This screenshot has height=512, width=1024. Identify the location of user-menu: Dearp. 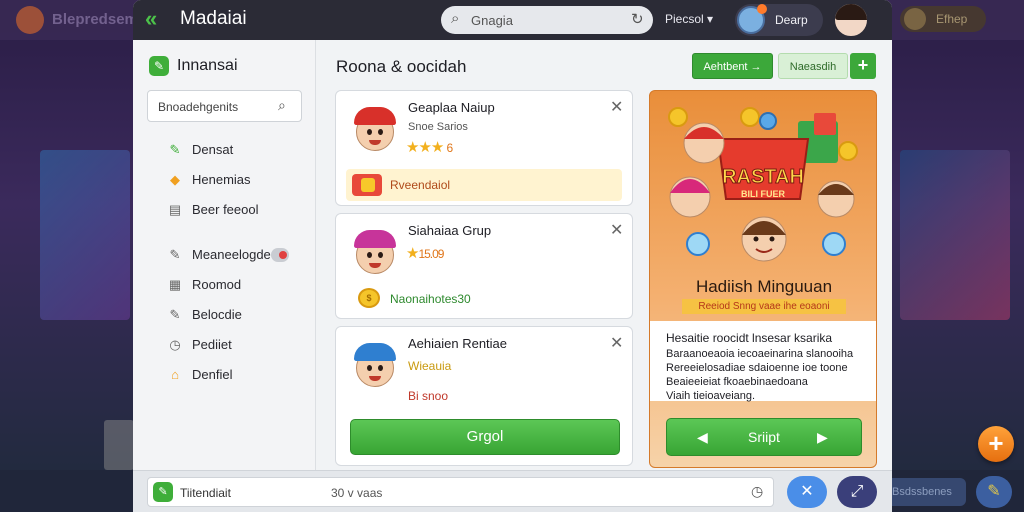
(779, 20).